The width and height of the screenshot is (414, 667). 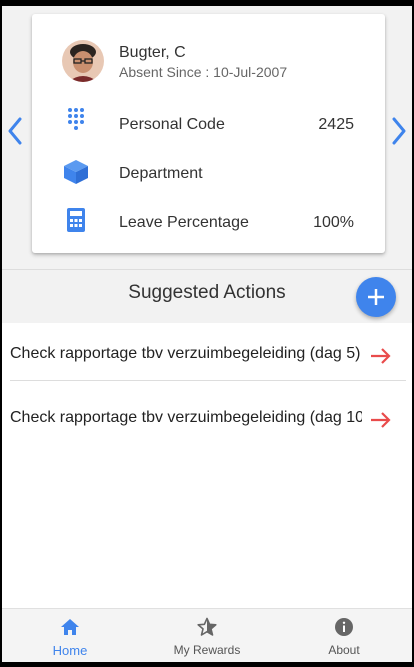 What do you see at coordinates (336, 124) in the screenshot?
I see `personal-code-value: 2425` at bounding box center [336, 124].